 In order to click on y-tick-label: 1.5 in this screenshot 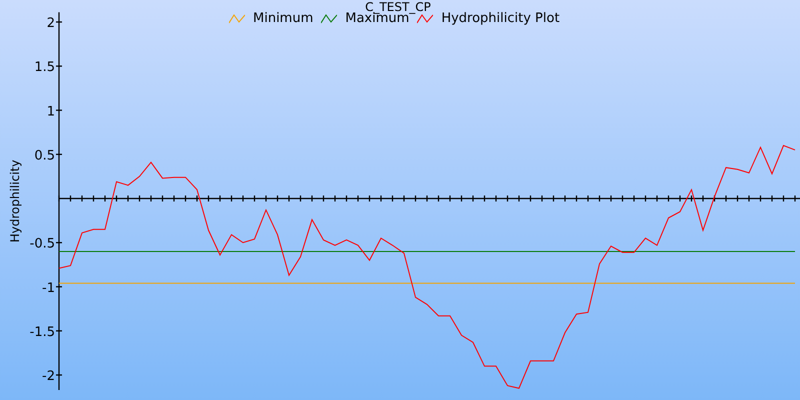, I will do `click(44, 68)`.